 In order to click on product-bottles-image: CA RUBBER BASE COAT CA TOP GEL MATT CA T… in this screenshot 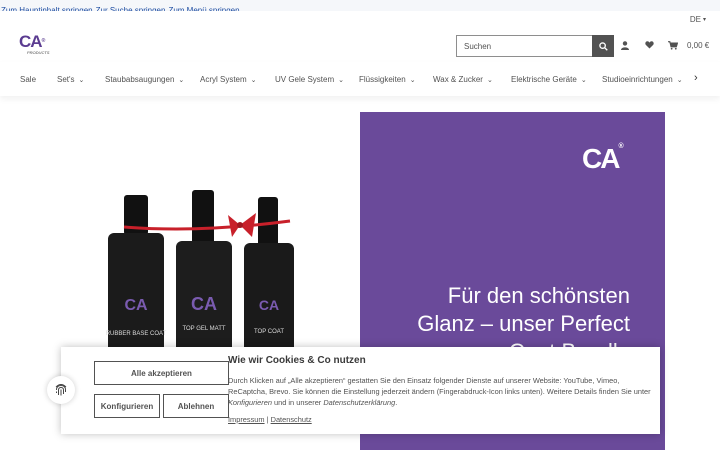, I will do `click(200, 272)`.